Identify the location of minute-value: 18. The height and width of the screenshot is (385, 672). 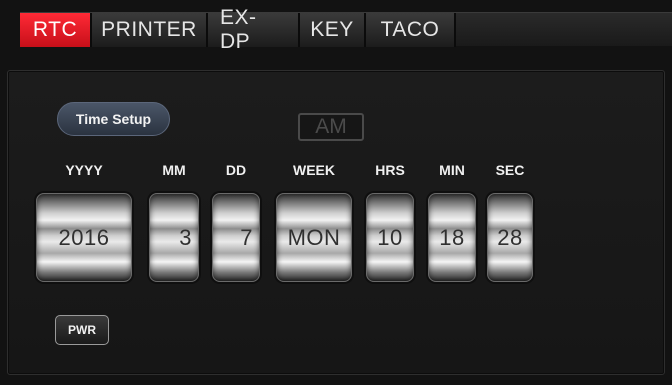
(452, 237).